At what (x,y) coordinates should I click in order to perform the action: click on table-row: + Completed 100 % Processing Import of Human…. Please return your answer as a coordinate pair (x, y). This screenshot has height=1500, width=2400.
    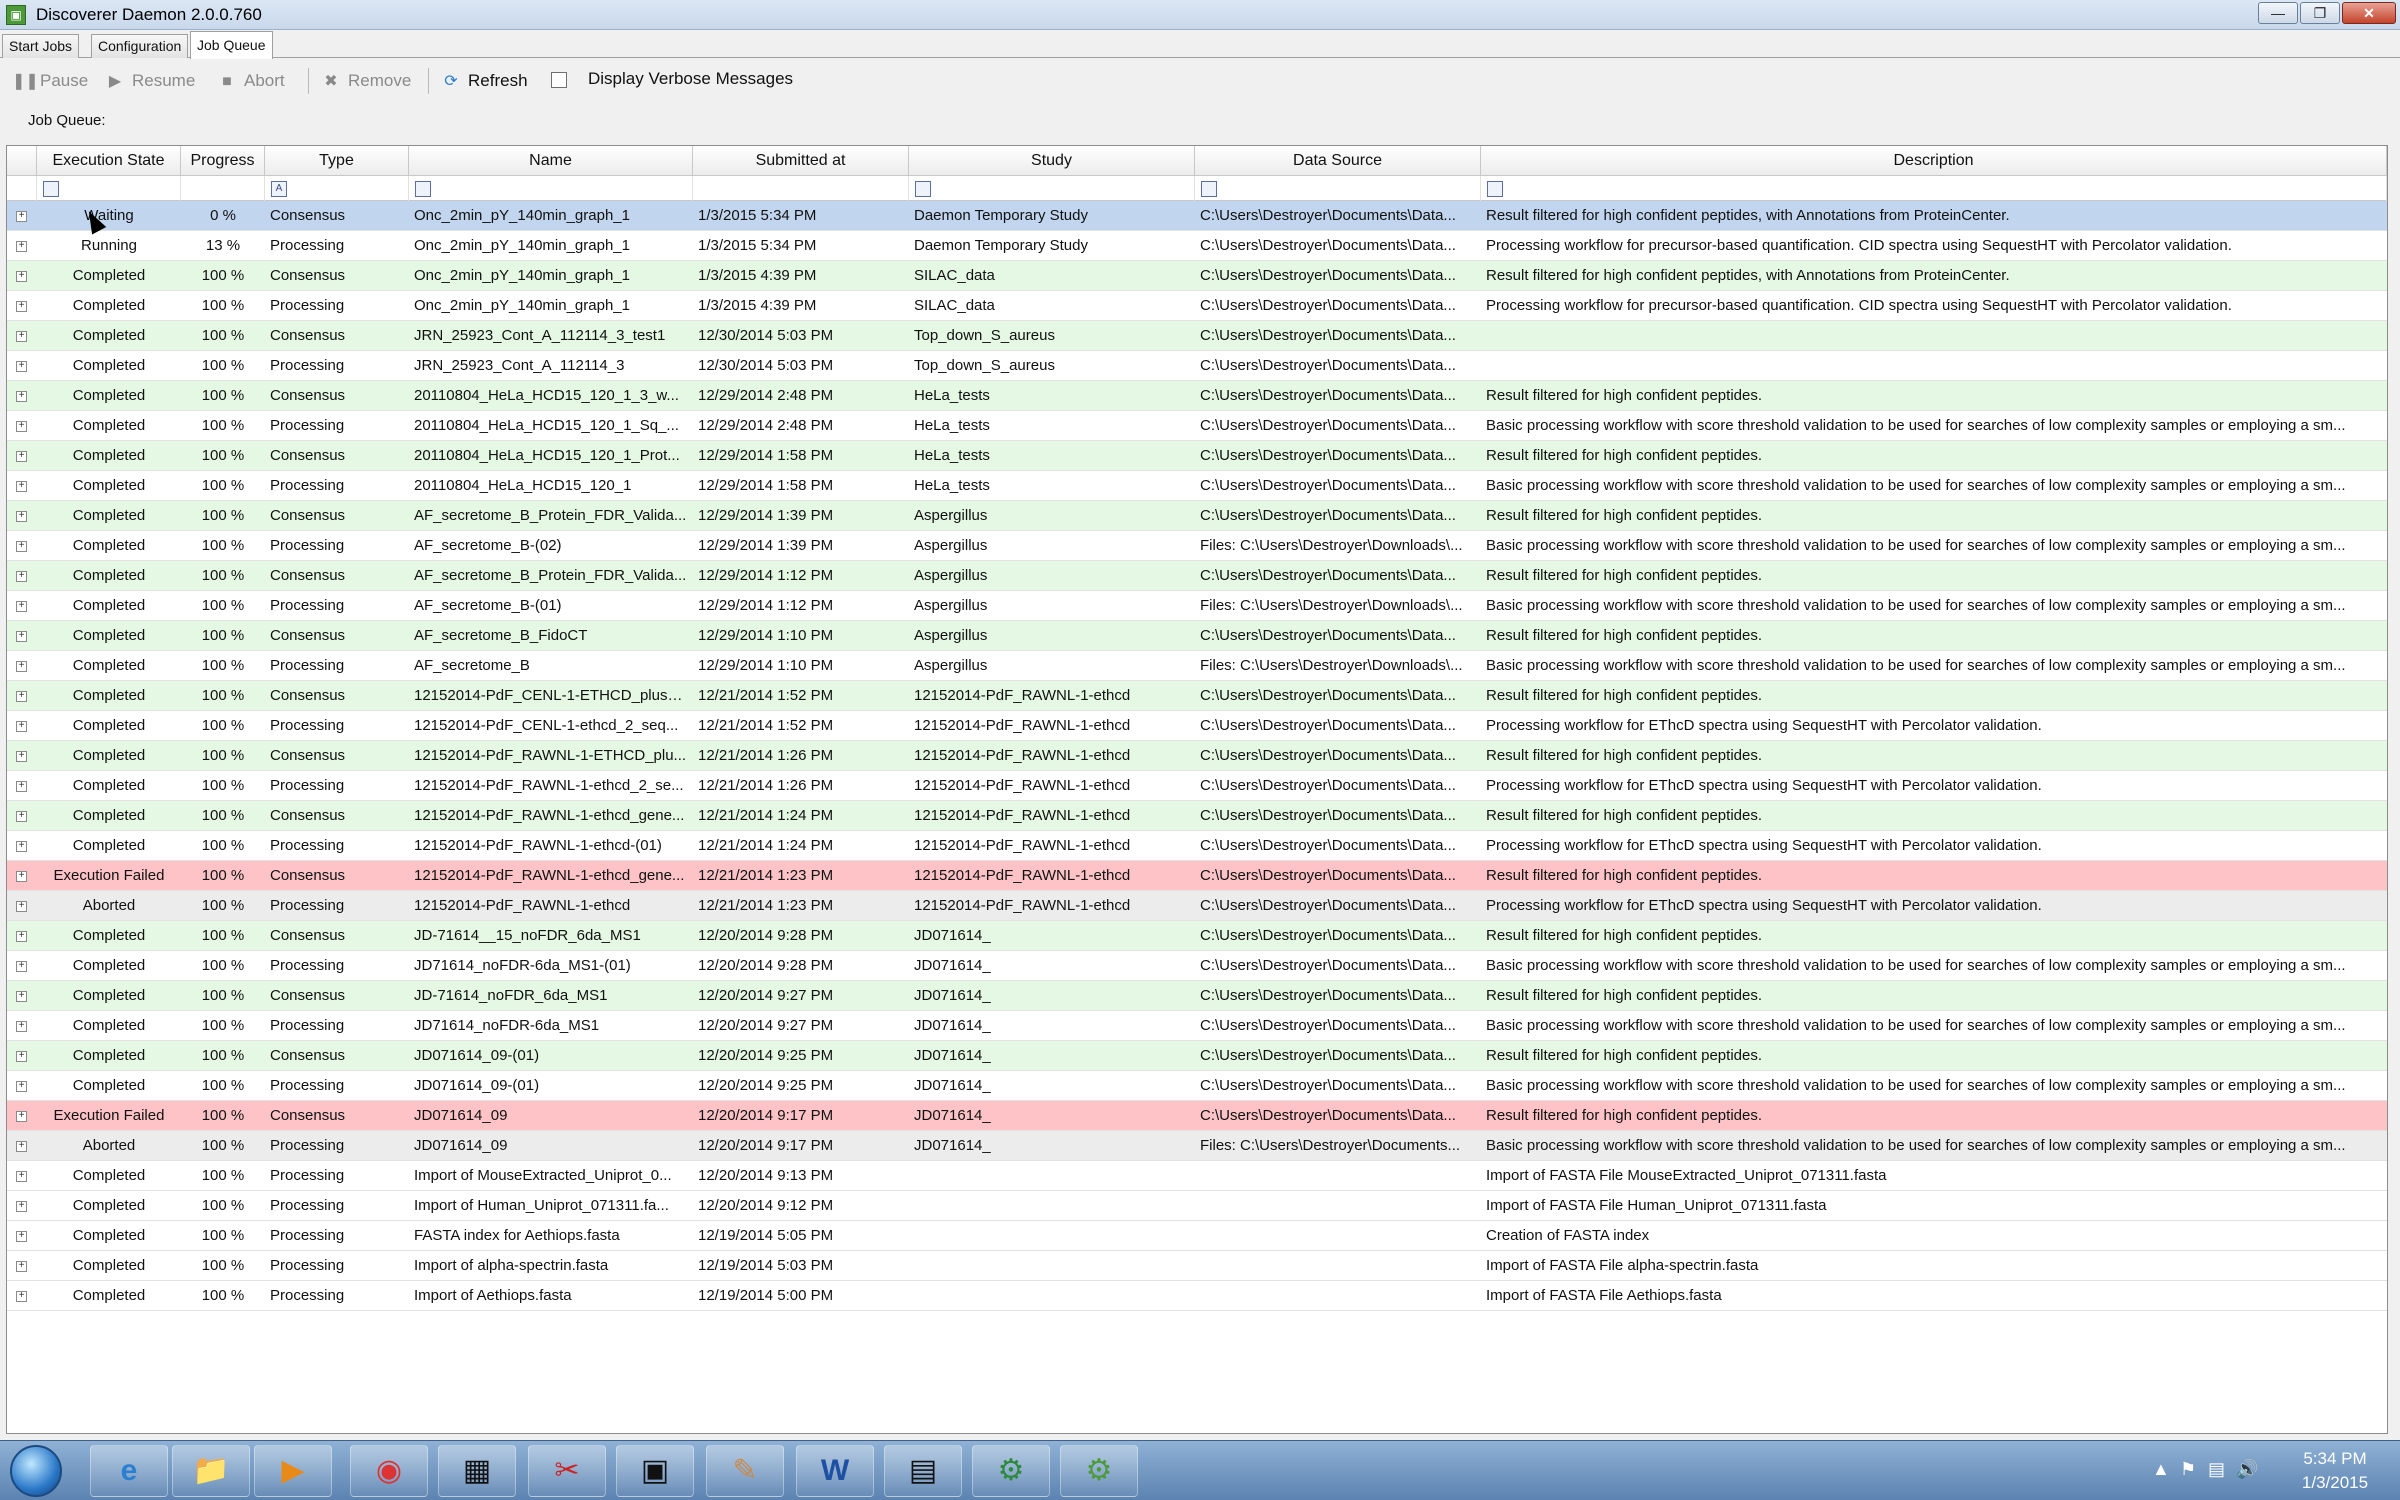
    Looking at the image, I should click on (1197, 1206).